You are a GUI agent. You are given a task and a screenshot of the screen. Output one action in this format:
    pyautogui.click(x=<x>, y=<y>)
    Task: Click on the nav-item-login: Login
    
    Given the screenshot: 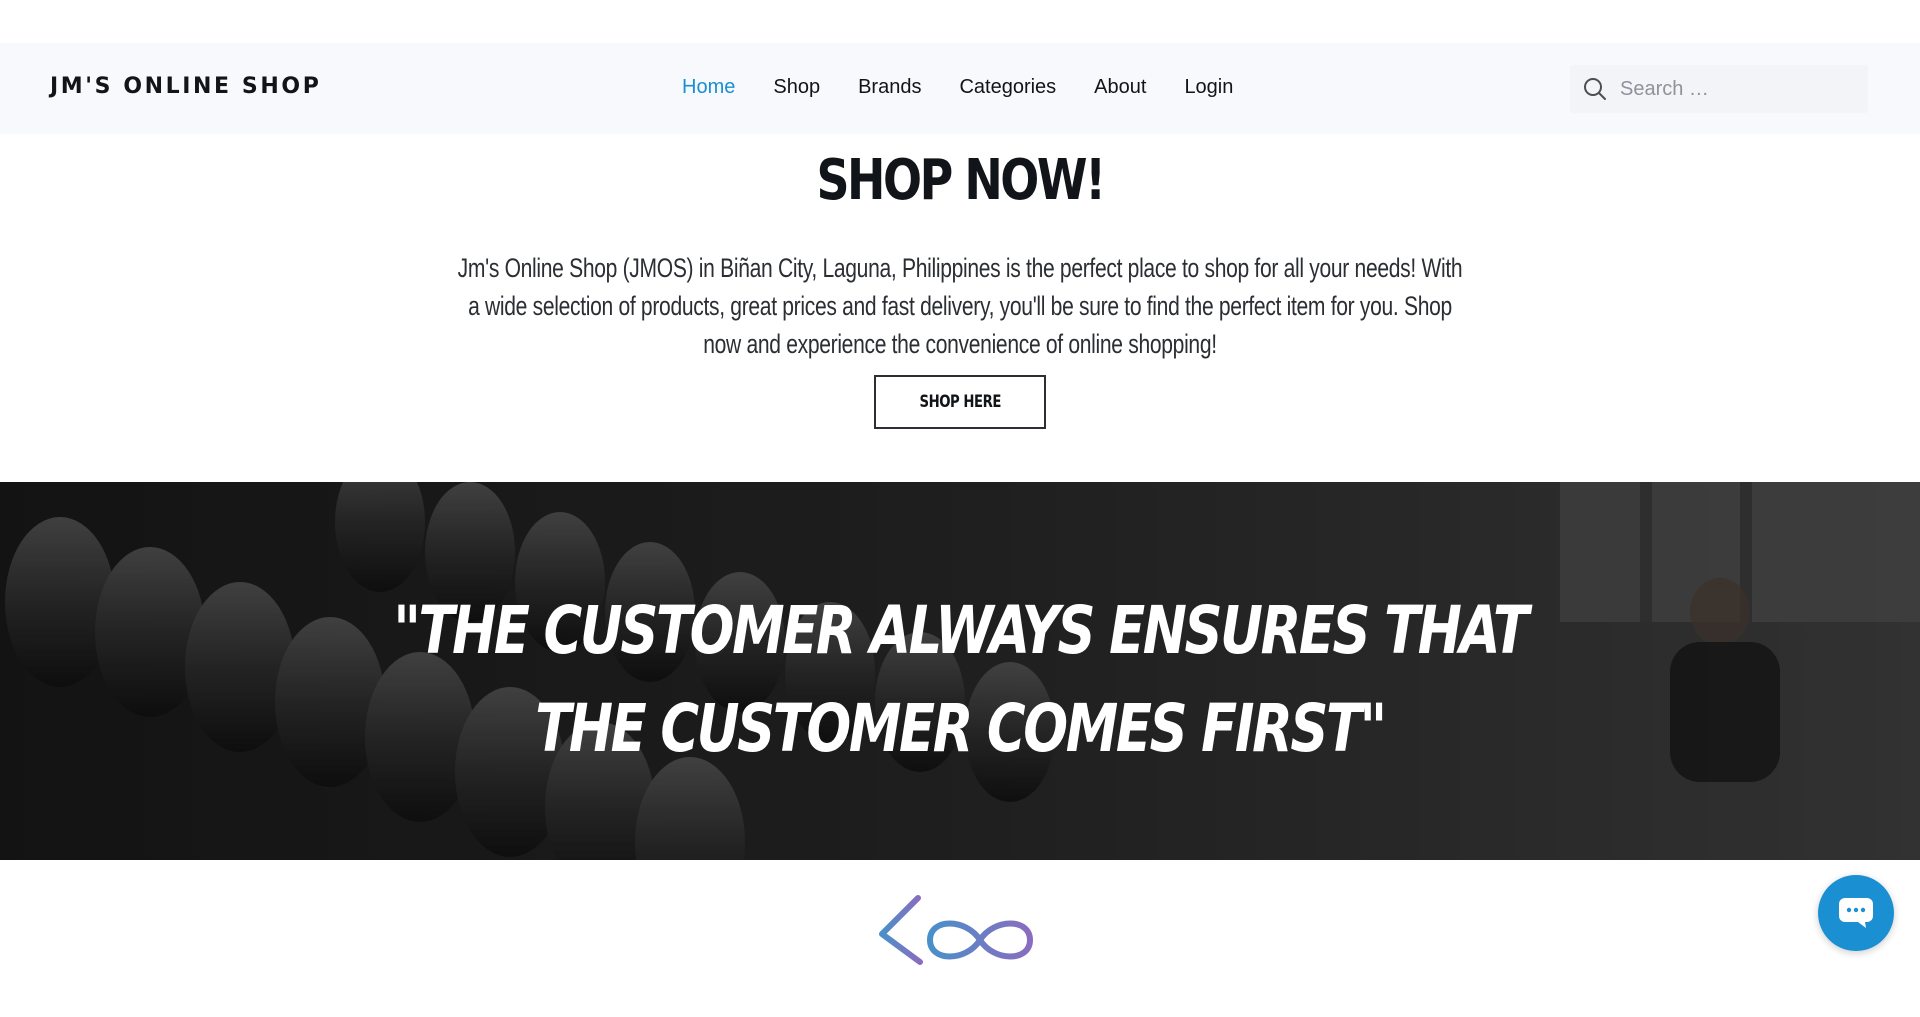 What is the action you would take?
    pyautogui.click(x=1208, y=87)
    